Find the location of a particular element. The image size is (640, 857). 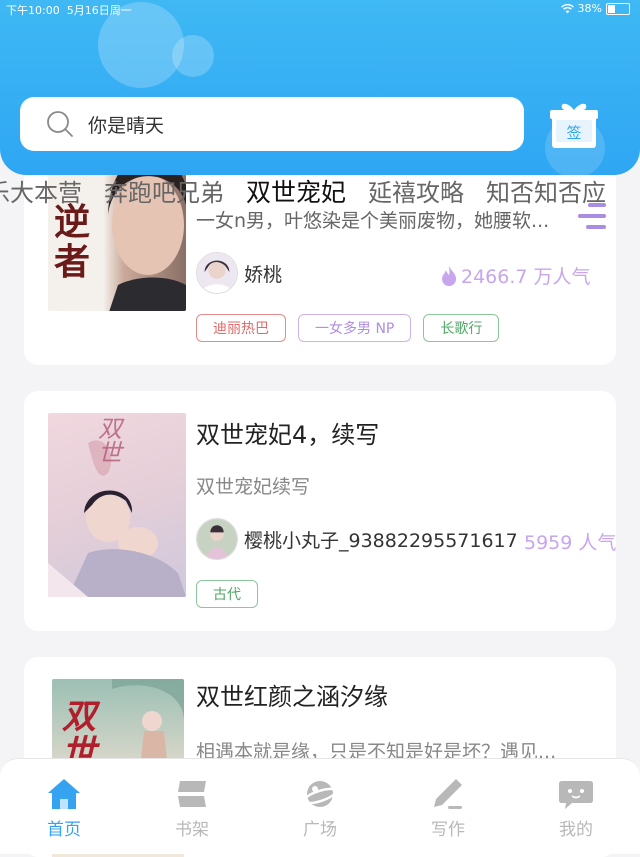

fire-icon is located at coordinates (449, 275).